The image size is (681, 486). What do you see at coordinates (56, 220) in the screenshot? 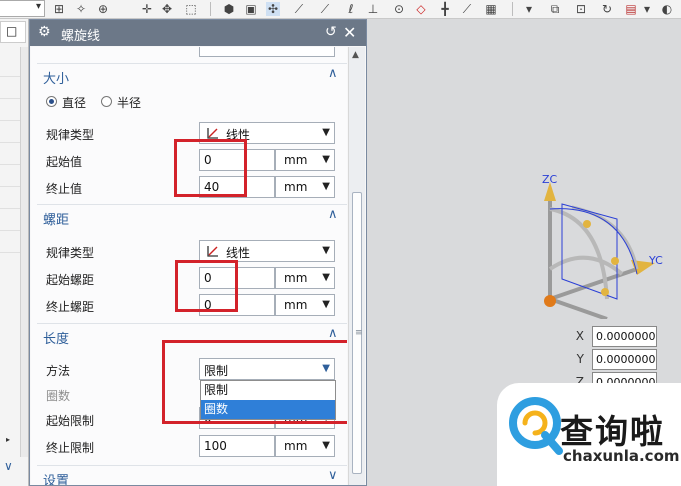
I see `section-pitch-title: 螺距` at bounding box center [56, 220].